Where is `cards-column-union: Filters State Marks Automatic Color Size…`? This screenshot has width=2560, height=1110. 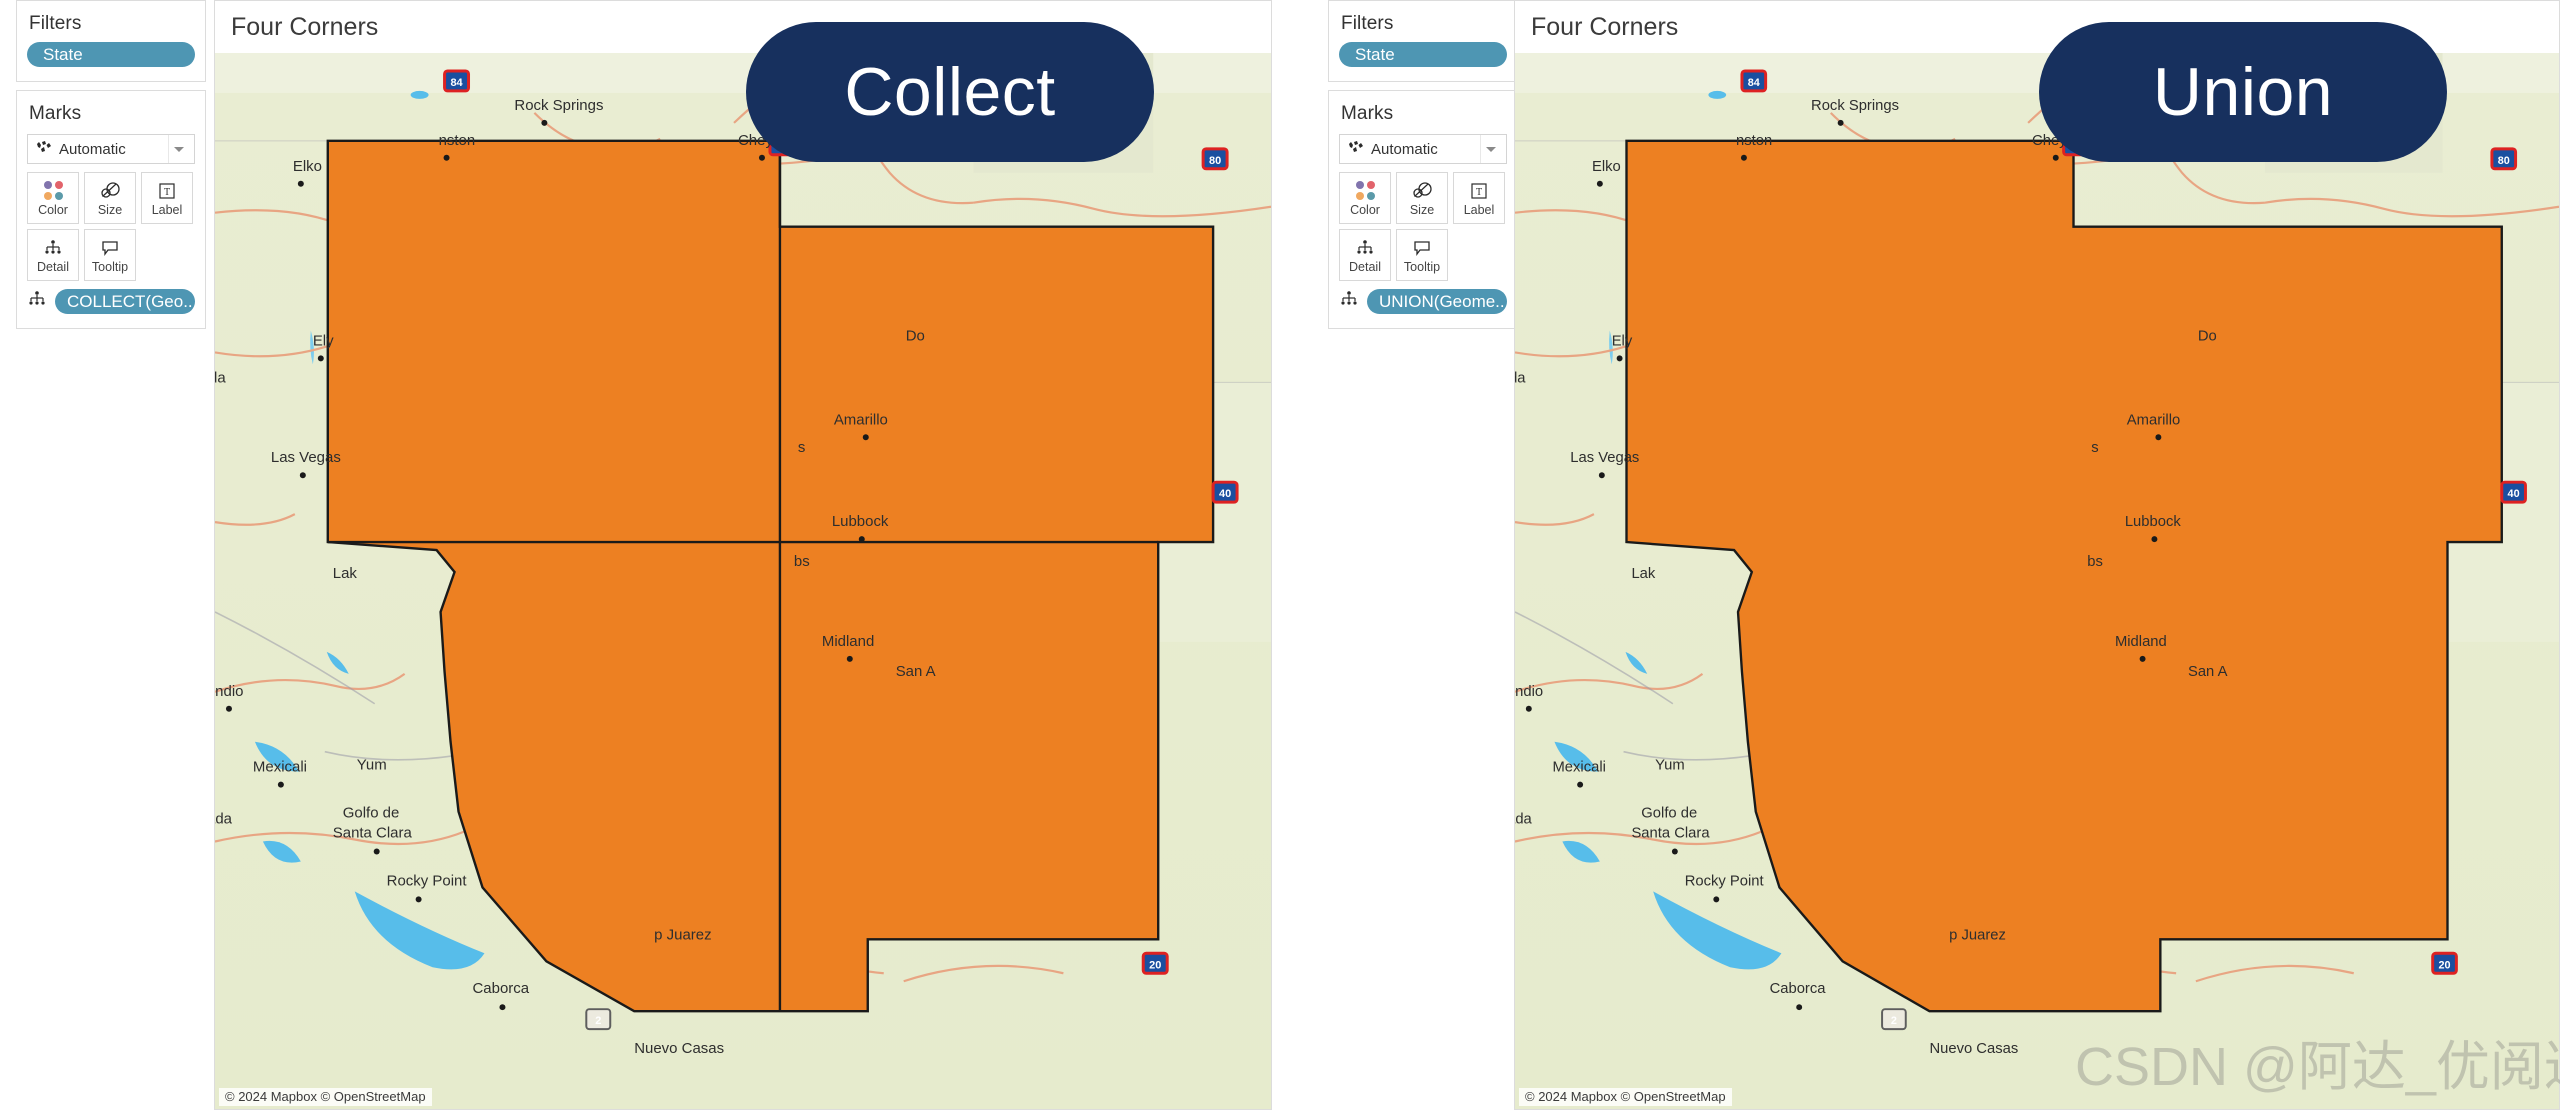
cards-column-union: Filters State Marks Automatic Color Size… is located at coordinates (1423, 168).